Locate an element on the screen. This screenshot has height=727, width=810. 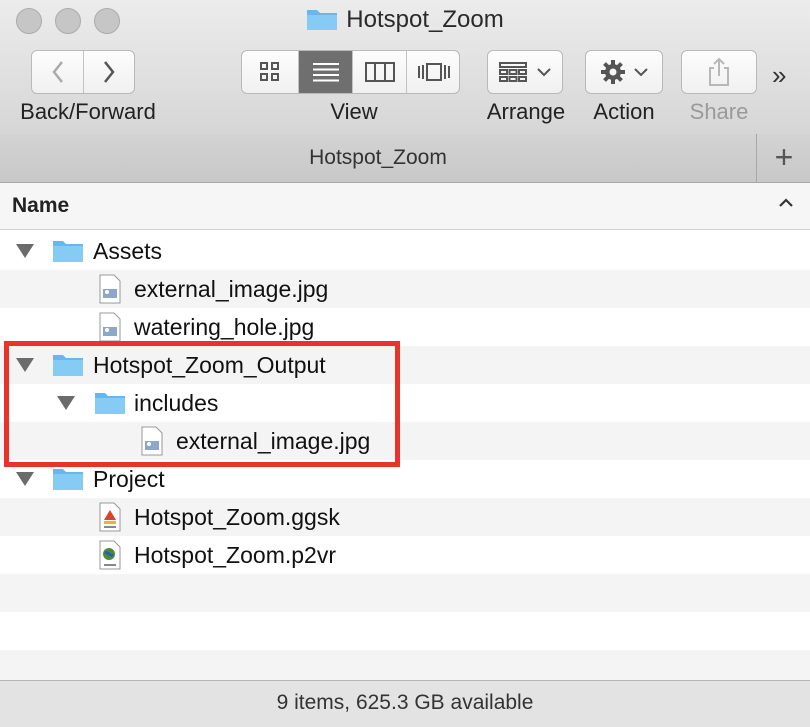
window-title: Hotspot_Zoom is located at coordinates (405, 22).